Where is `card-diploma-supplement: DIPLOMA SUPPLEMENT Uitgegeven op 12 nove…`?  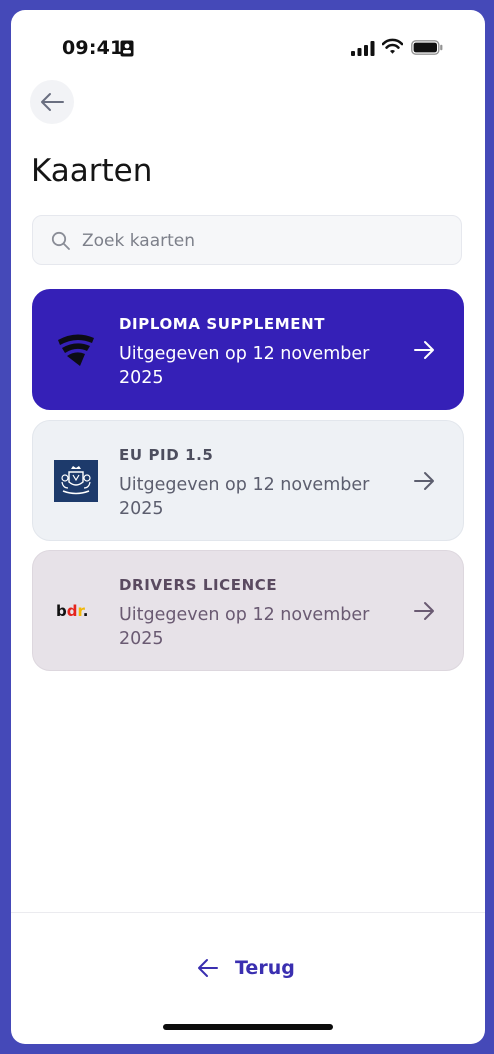 card-diploma-supplement: DIPLOMA SUPPLEMENT Uitgegeven op 12 nove… is located at coordinates (248, 349).